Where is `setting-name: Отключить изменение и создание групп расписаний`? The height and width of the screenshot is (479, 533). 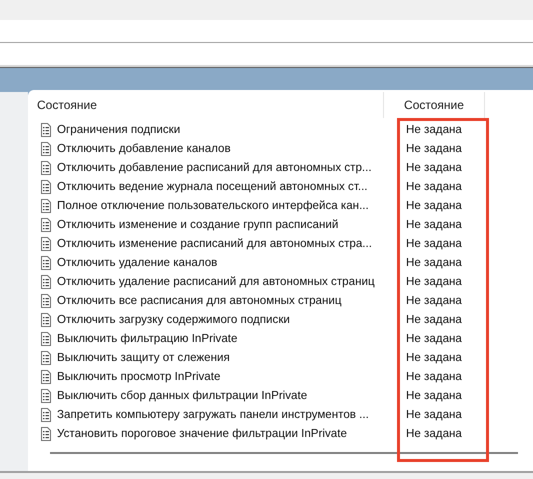
setting-name: Отключить изменение и создание групп расписаний is located at coordinates (197, 224).